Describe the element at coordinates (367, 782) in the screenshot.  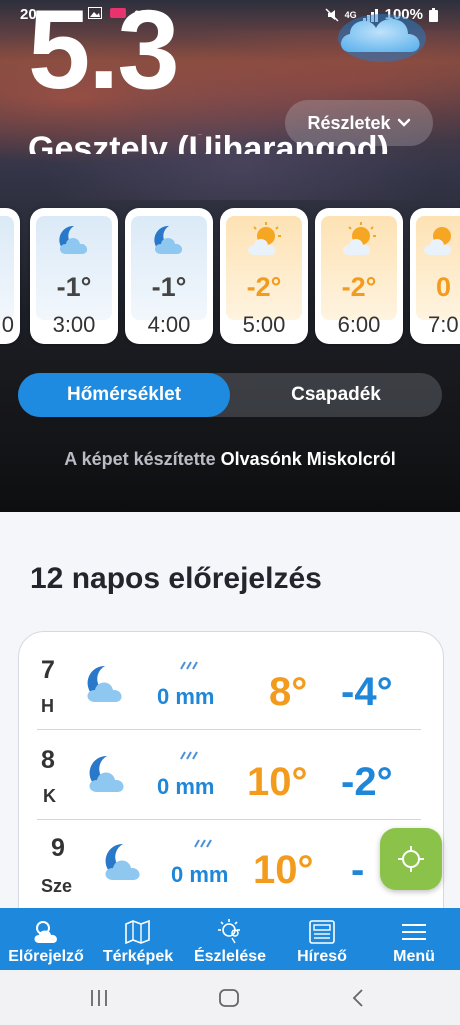
I see `min-temp: -2°` at that location.